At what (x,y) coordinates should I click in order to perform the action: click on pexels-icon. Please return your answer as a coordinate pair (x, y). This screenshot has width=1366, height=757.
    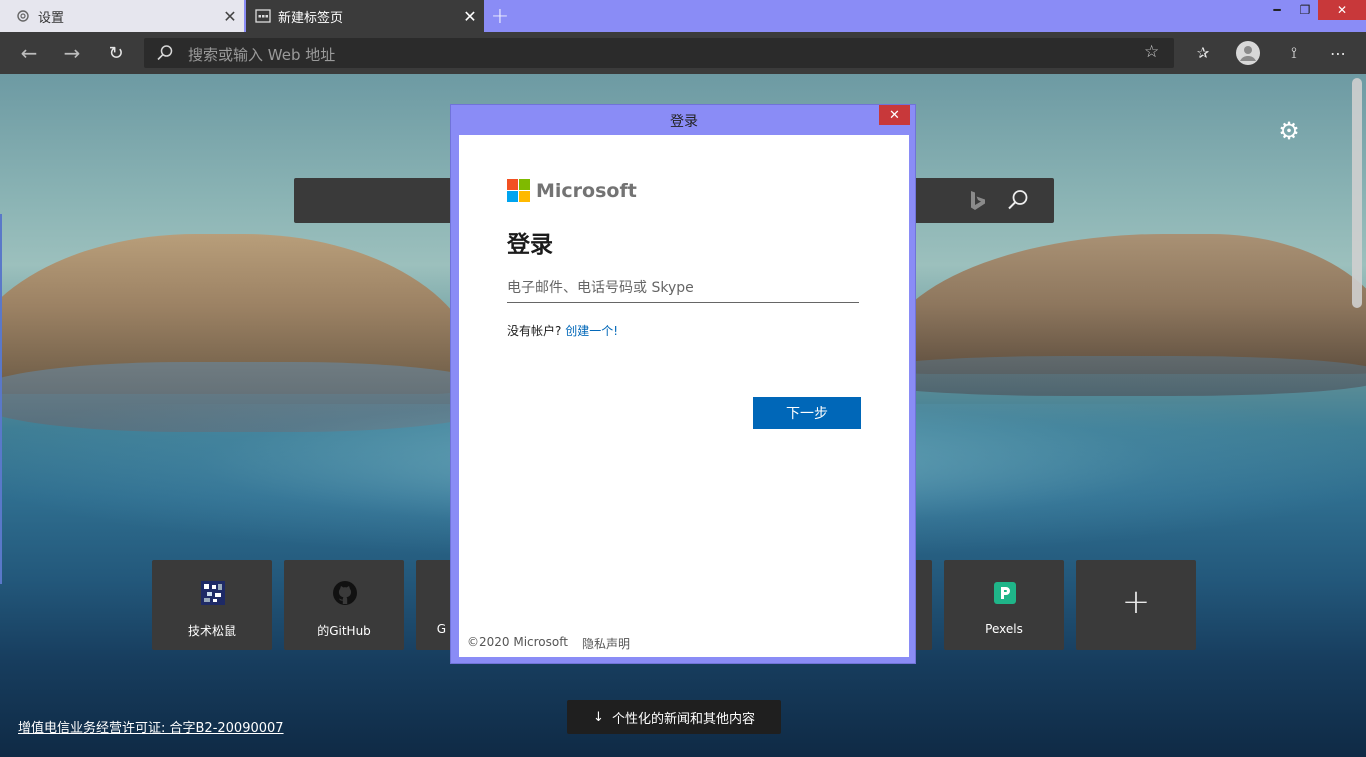
    Looking at the image, I should click on (1005, 593).